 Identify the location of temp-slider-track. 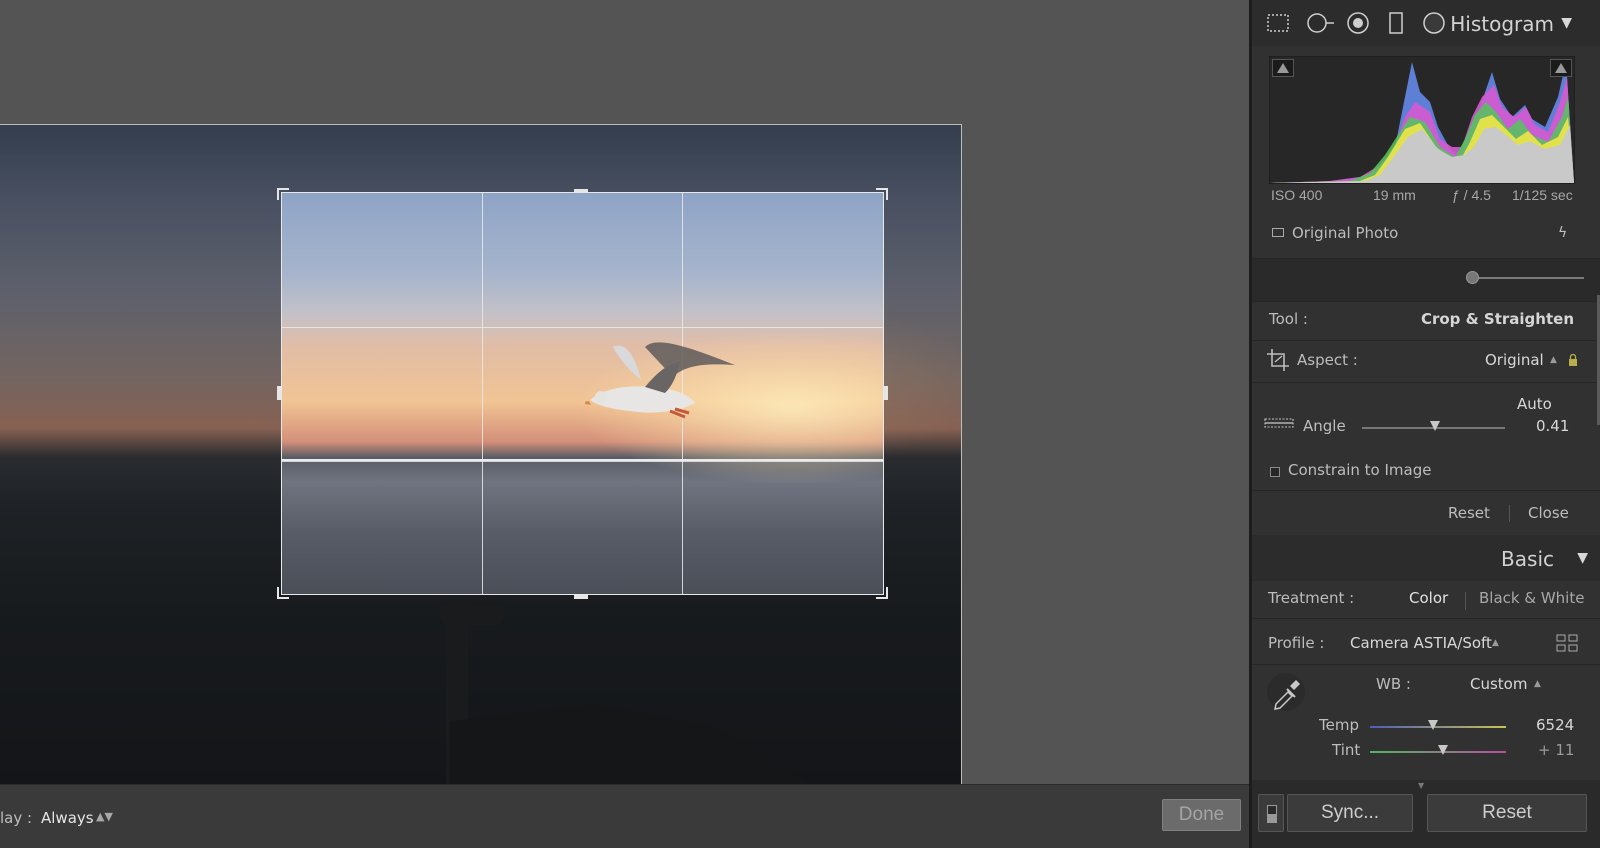
(1438, 727).